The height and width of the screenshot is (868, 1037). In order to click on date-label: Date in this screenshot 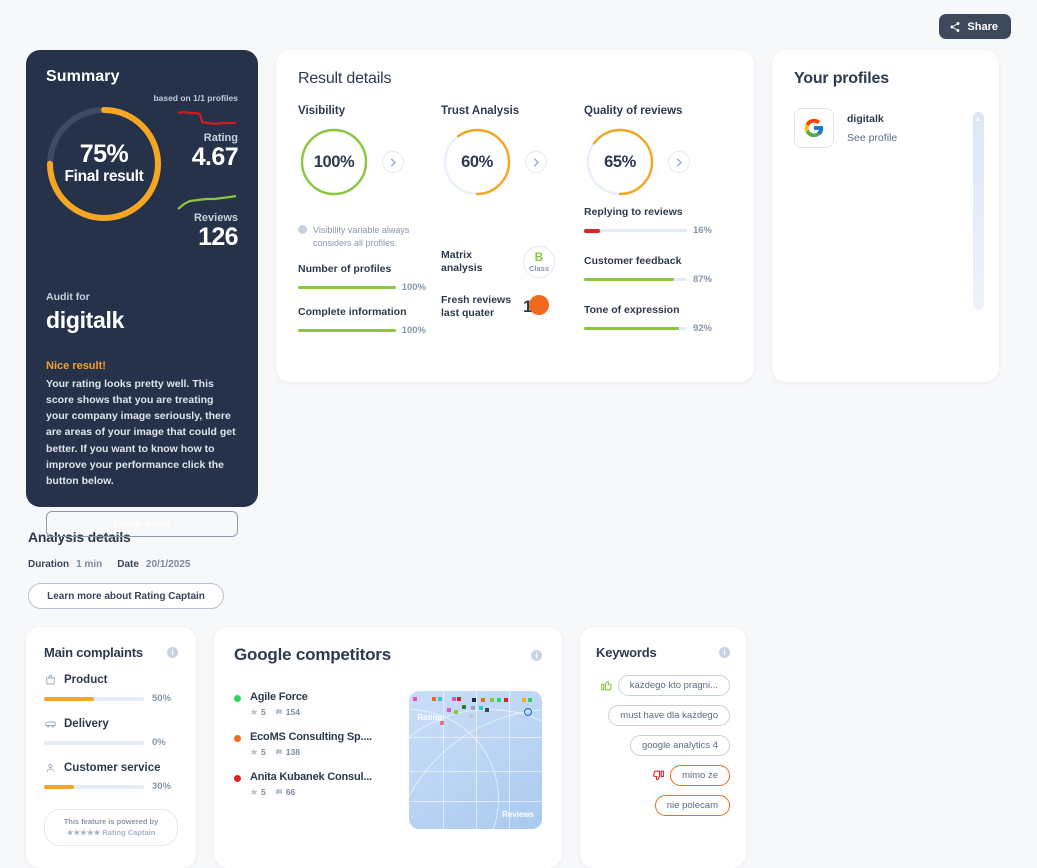, I will do `click(128, 564)`.